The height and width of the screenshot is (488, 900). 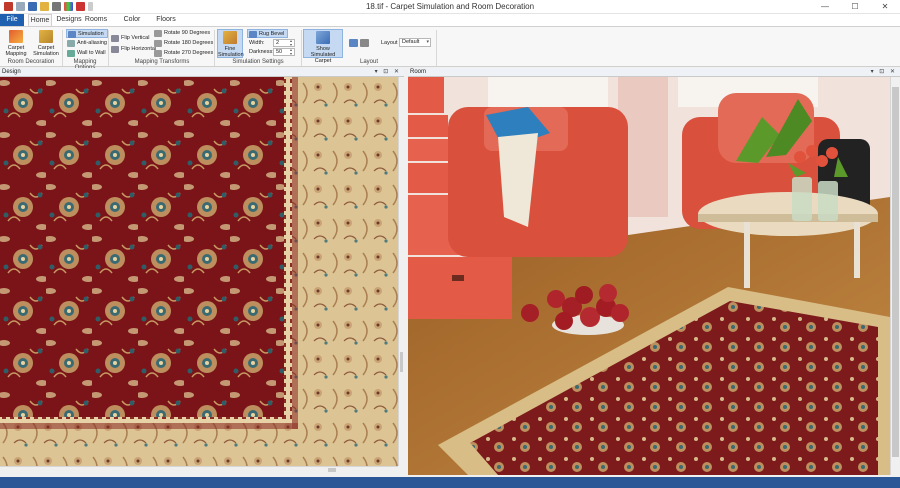 What do you see at coordinates (268, 33) in the screenshot?
I see `rug-bevel-toggle: Rug Bevel` at bounding box center [268, 33].